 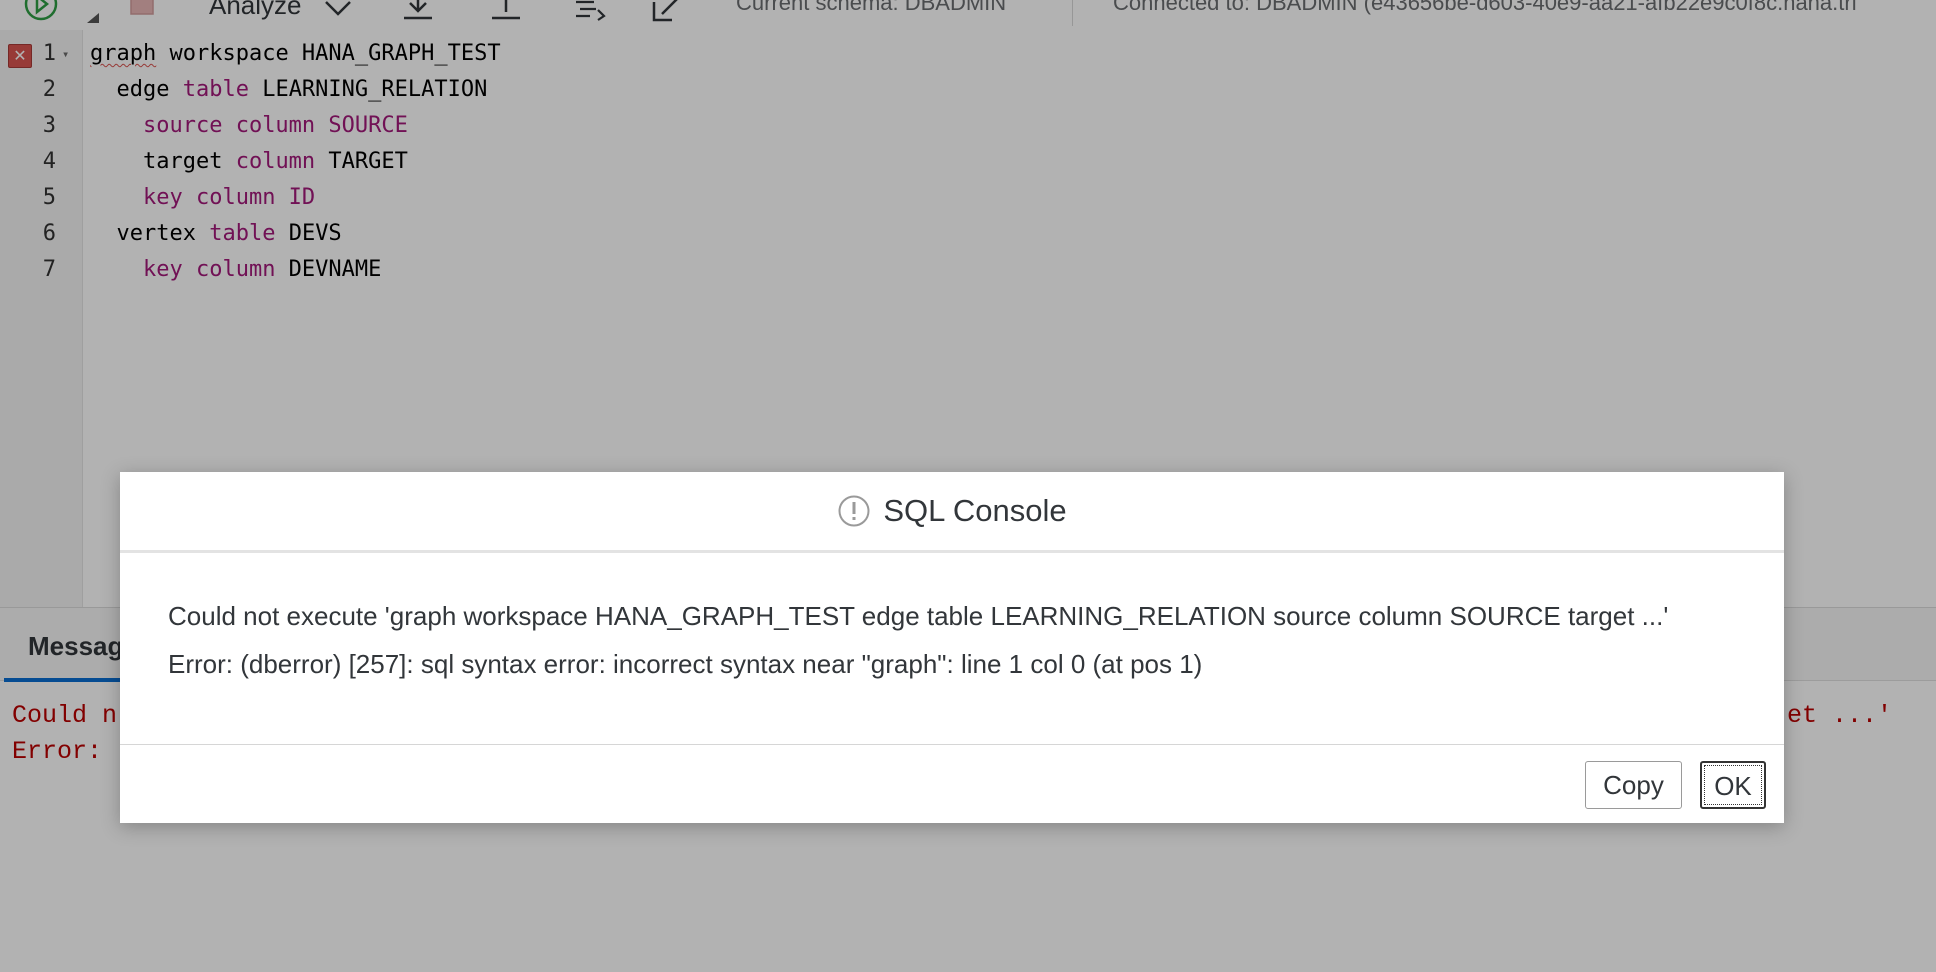 I want to click on dialog-header: SQL Console, so click(x=952, y=512).